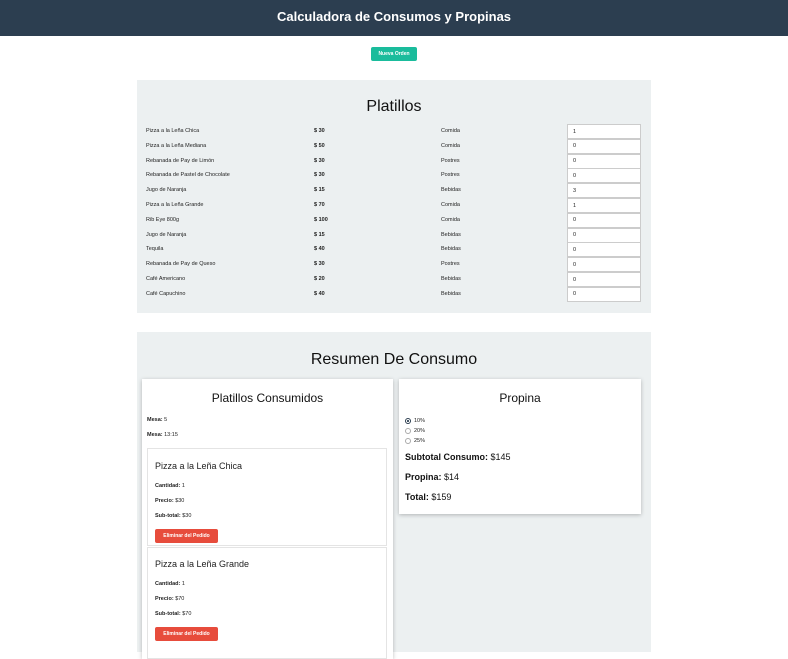 Image resolution: width=788 pixels, height=659 pixels. What do you see at coordinates (180, 160) in the screenshot?
I see `dish-name: Rebanada de Pay de Limón` at bounding box center [180, 160].